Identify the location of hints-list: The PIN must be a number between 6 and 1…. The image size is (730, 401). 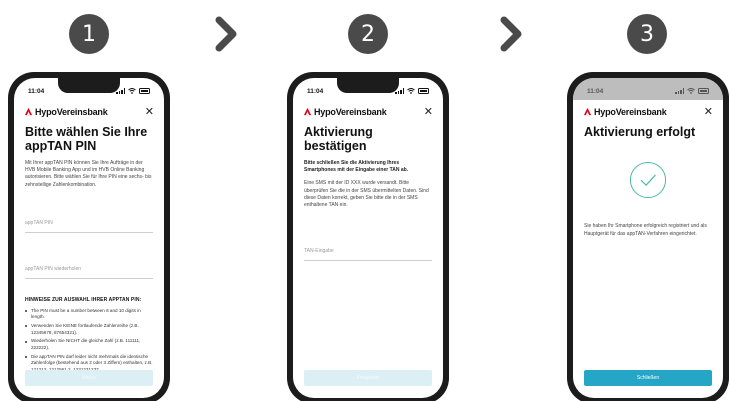
(89, 341).